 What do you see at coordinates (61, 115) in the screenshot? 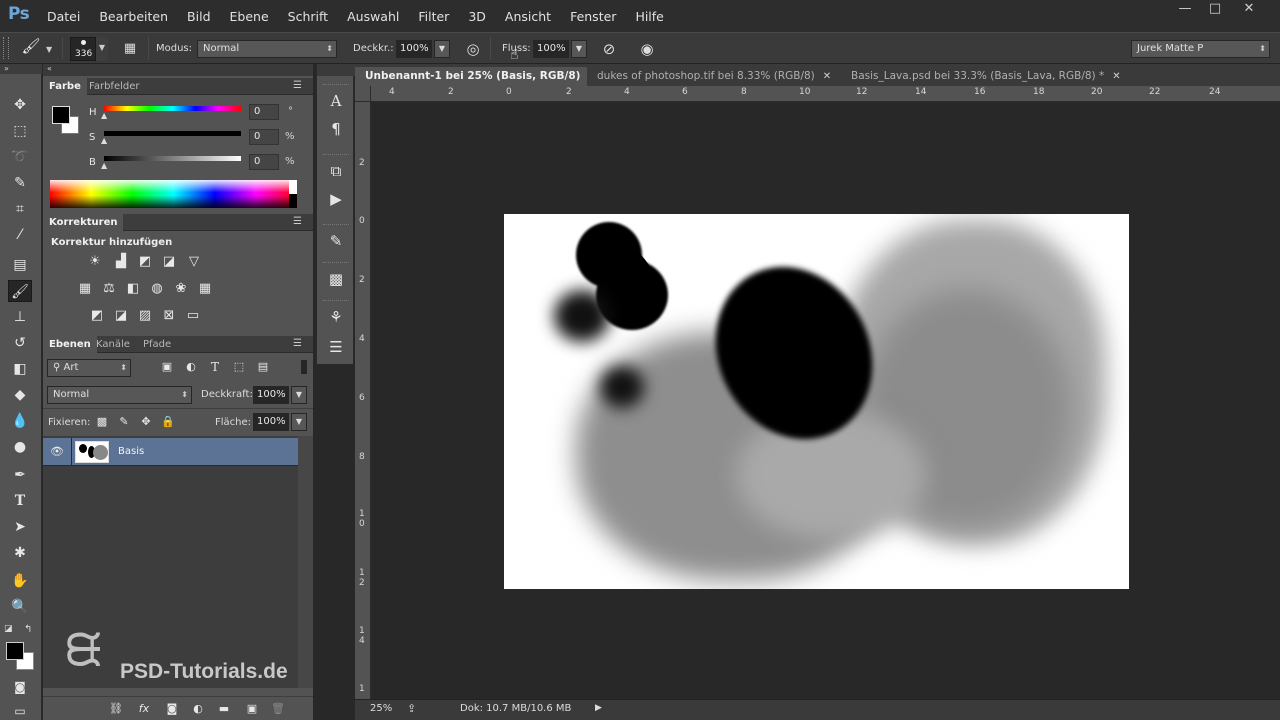
I see `foreground-swatch` at bounding box center [61, 115].